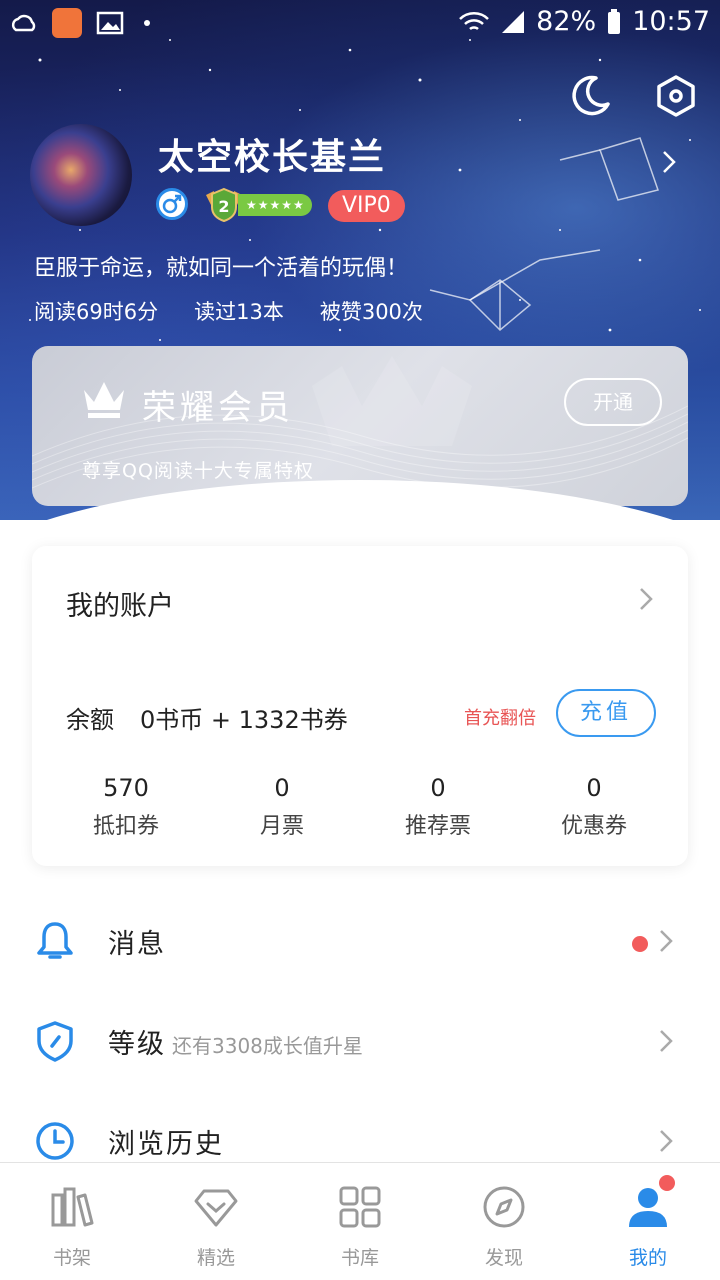 This screenshot has height=1280, width=720. Describe the element at coordinates (120, 603) in the screenshot. I see `account-title: 我的账户` at that location.